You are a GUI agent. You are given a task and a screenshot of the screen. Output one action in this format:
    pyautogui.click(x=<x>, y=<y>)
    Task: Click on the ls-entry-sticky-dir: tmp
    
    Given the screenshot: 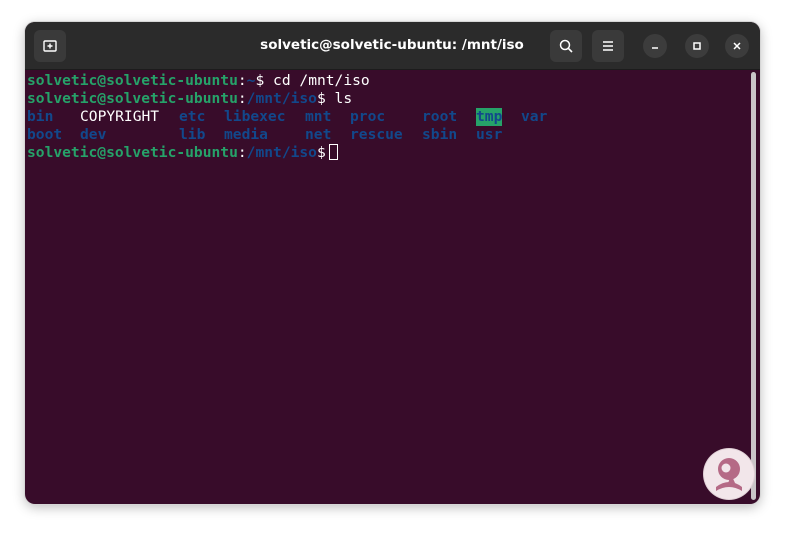 What is the action you would take?
    pyautogui.click(x=489, y=117)
    